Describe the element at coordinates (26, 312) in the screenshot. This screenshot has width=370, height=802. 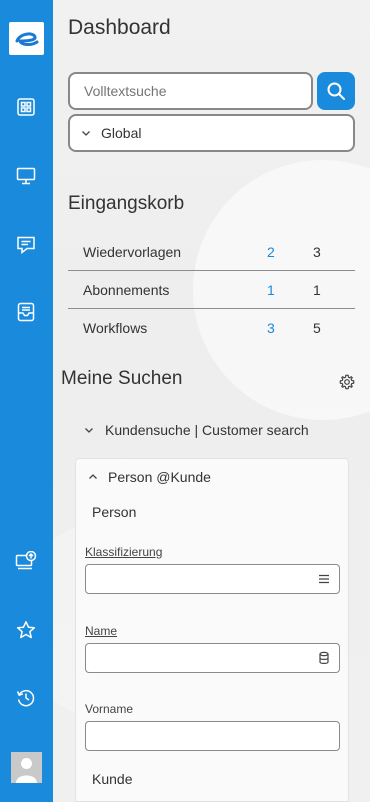
I see `inbox-icon` at that location.